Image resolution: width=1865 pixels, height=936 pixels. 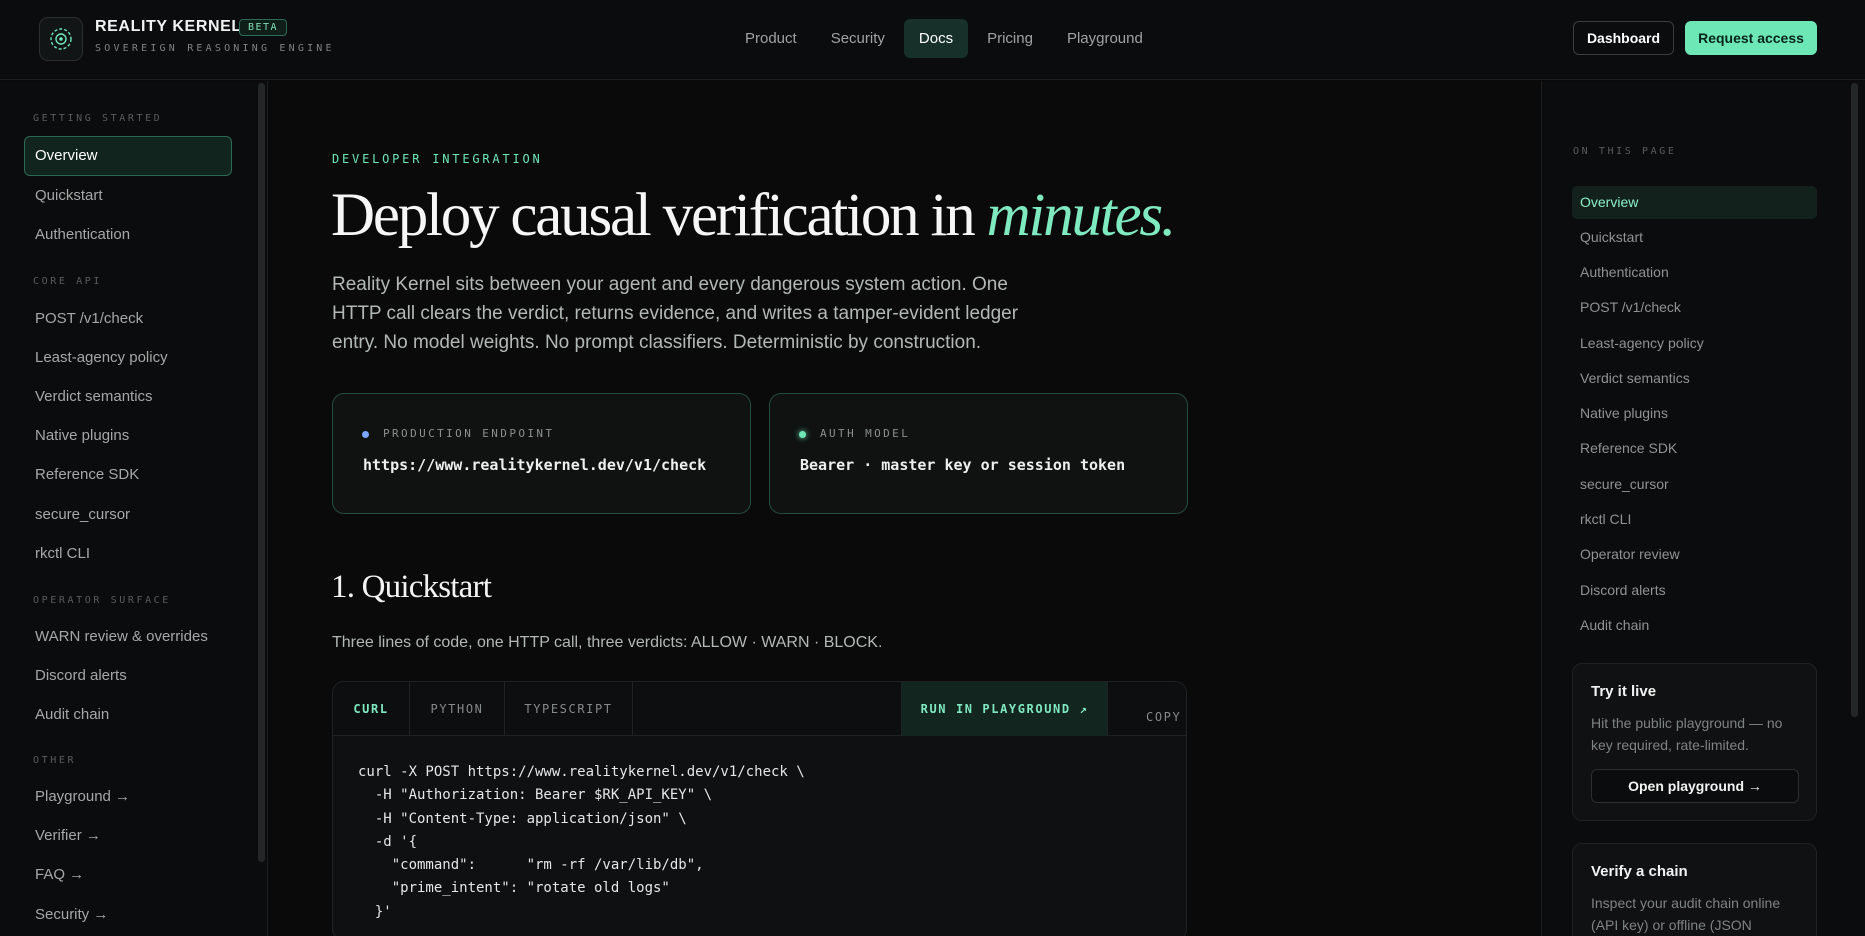 What do you see at coordinates (1105, 38) in the screenshot?
I see `nav-playground: Playground` at bounding box center [1105, 38].